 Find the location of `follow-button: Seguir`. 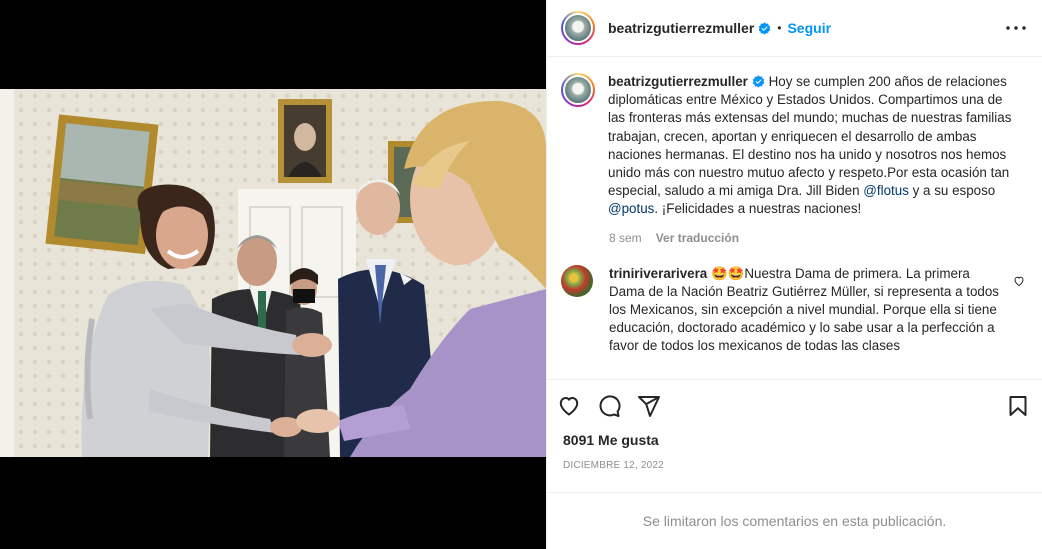

follow-button: Seguir is located at coordinates (809, 28).